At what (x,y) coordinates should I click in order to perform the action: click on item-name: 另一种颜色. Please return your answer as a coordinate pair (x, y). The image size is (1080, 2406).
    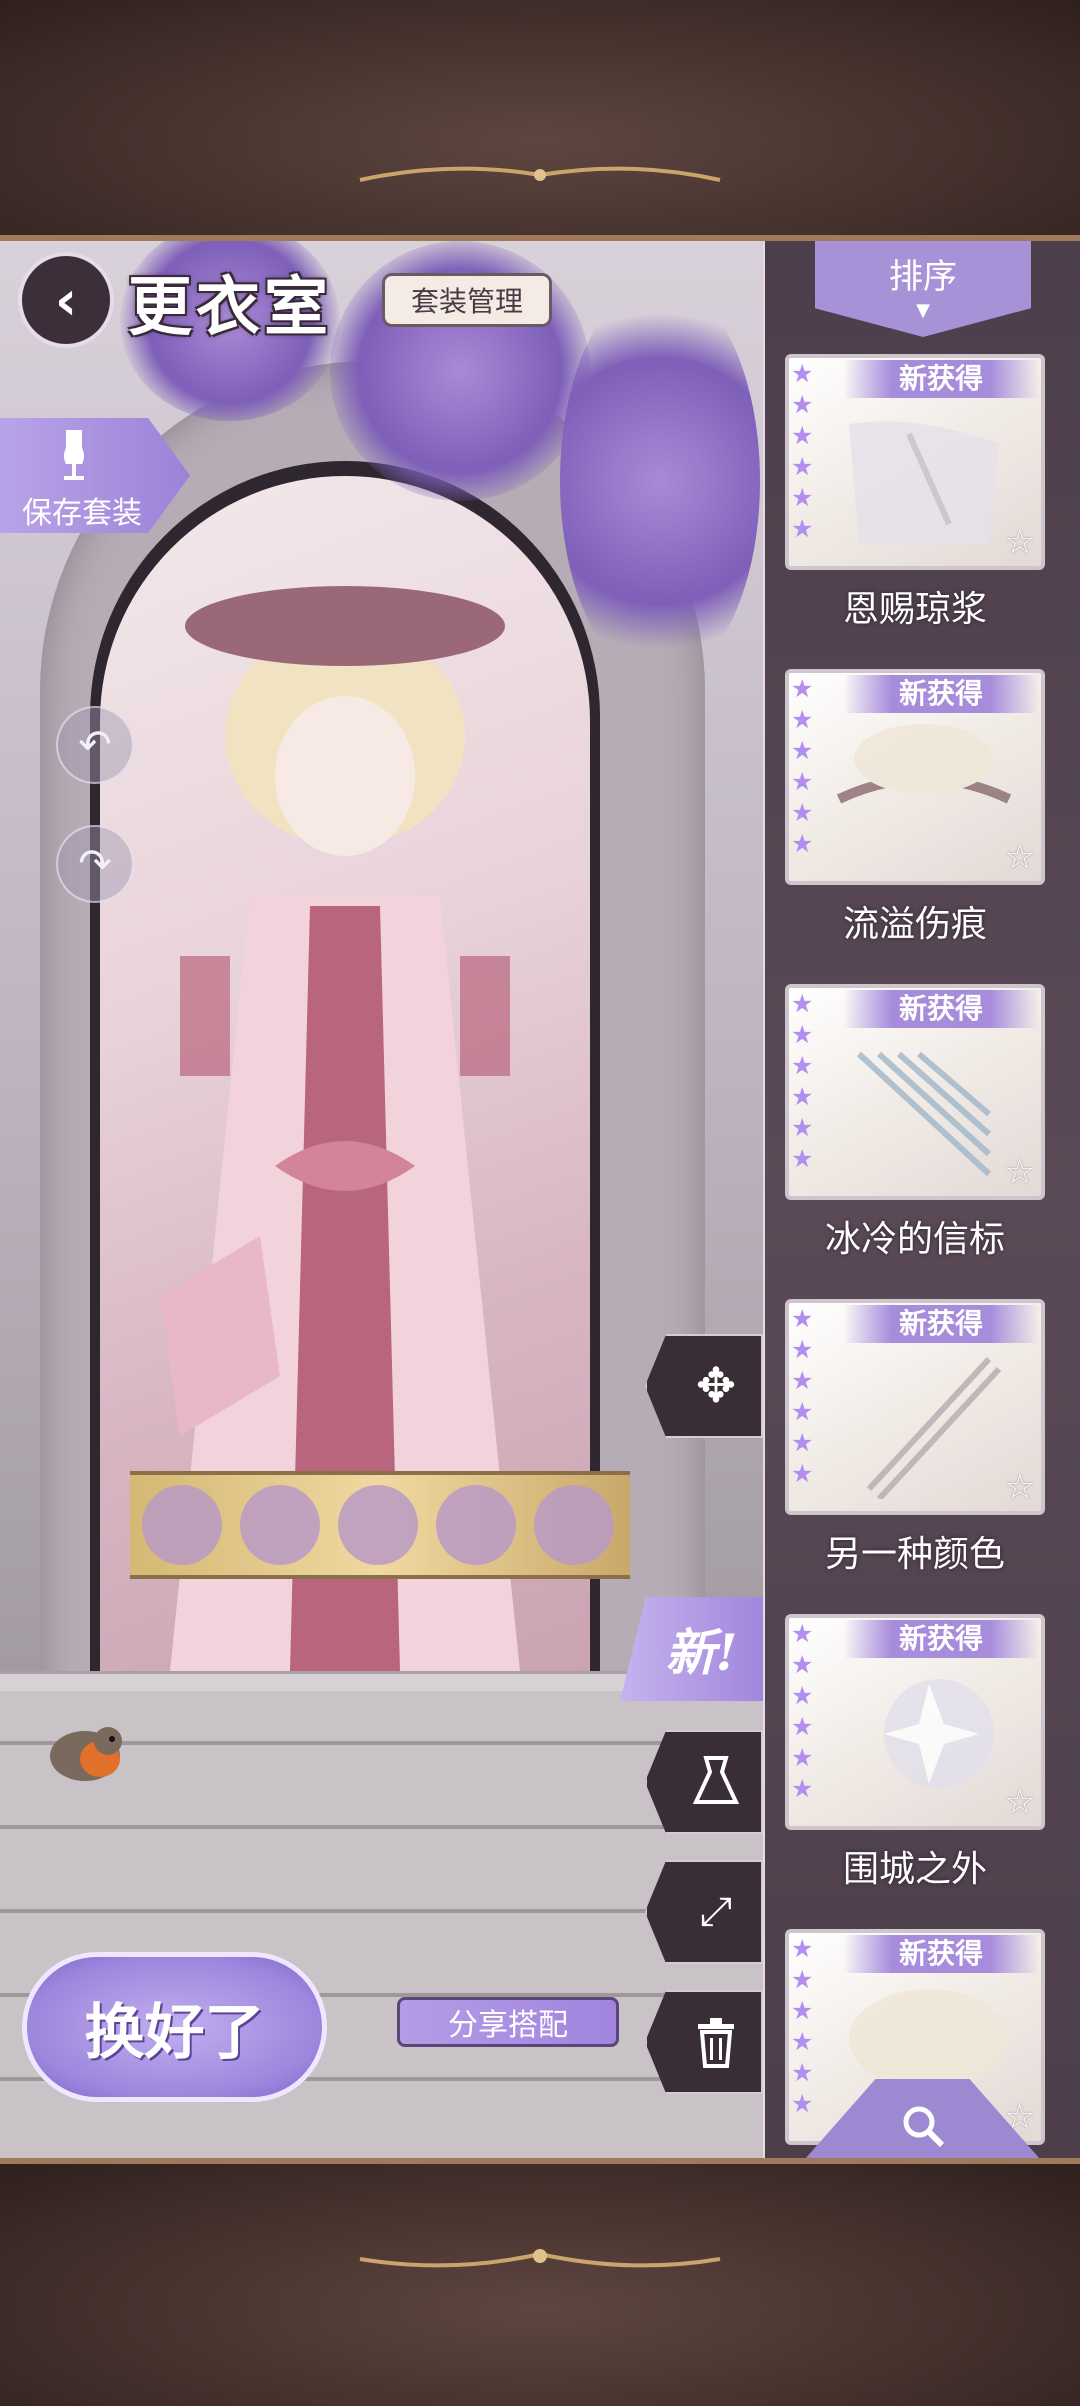
    Looking at the image, I should click on (914, 1554).